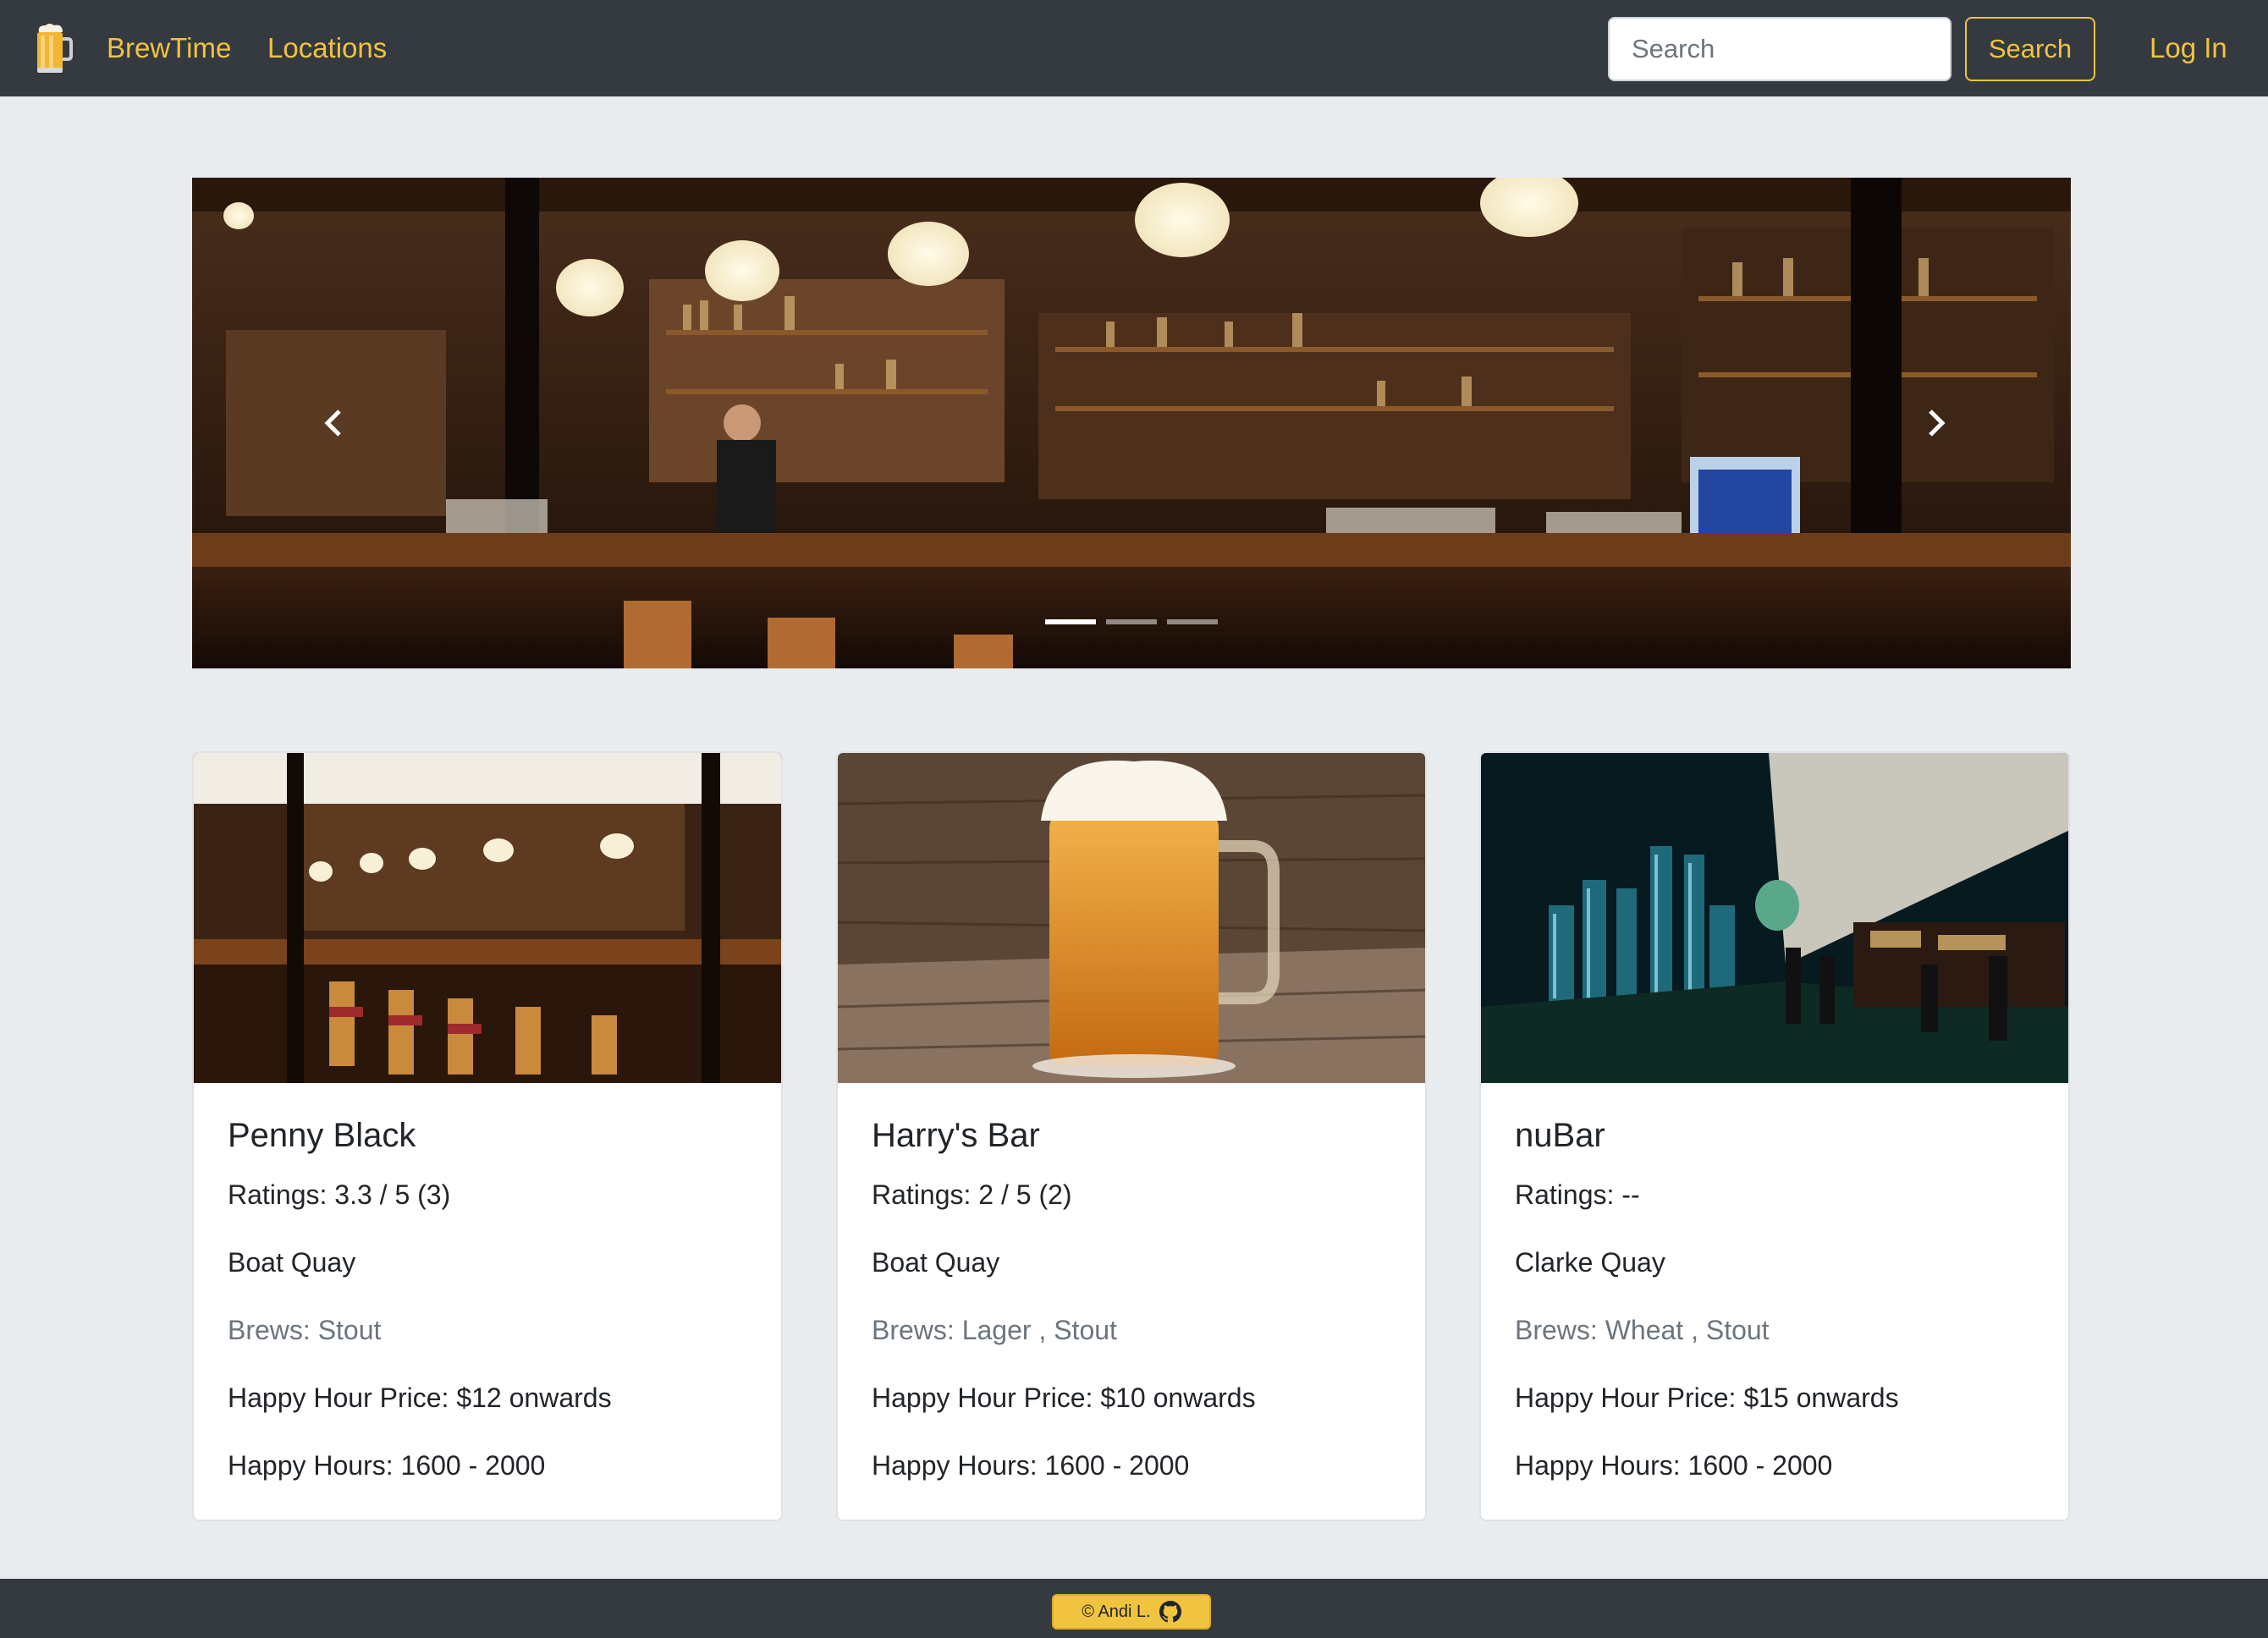 The image size is (2268, 1638). I want to click on login-link: Log In, so click(2188, 48).